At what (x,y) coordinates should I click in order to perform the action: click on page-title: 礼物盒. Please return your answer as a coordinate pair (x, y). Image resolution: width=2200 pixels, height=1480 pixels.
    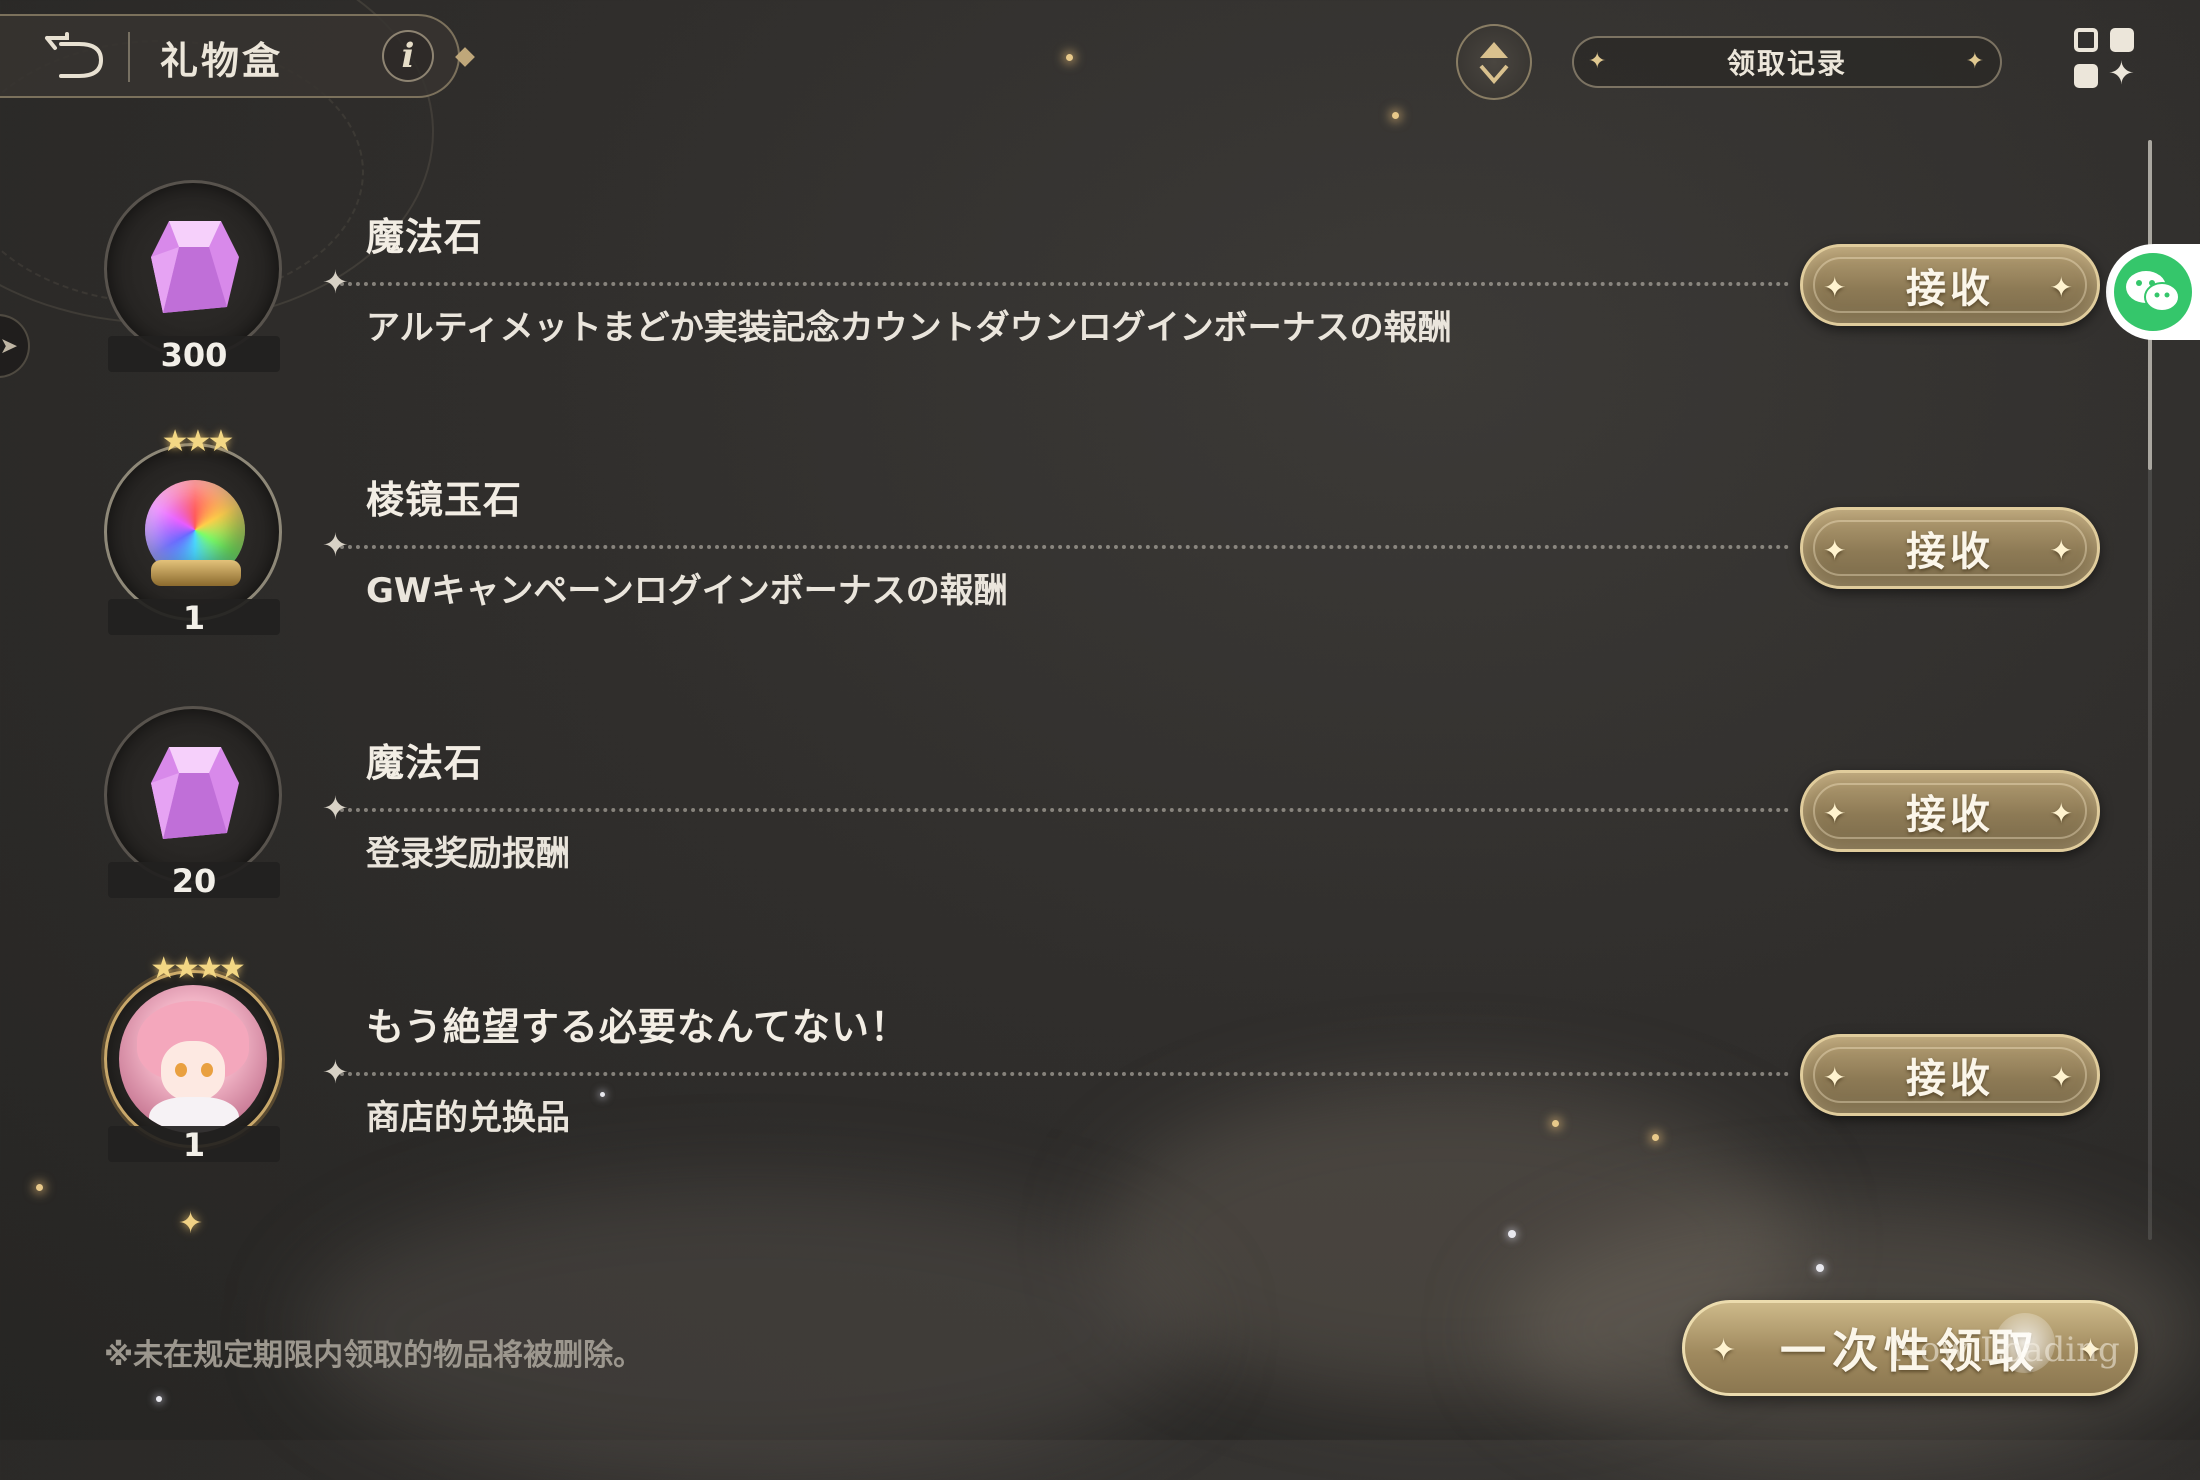
    Looking at the image, I should click on (222, 61).